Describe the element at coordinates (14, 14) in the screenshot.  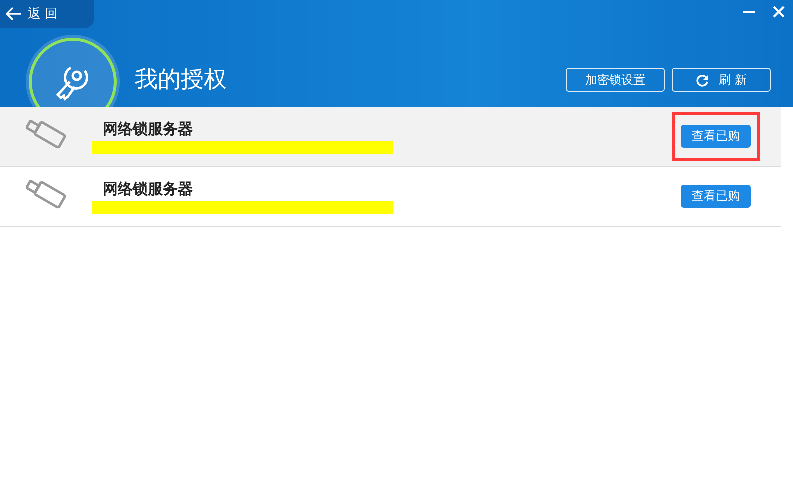
I see `back-arrow-icon` at that location.